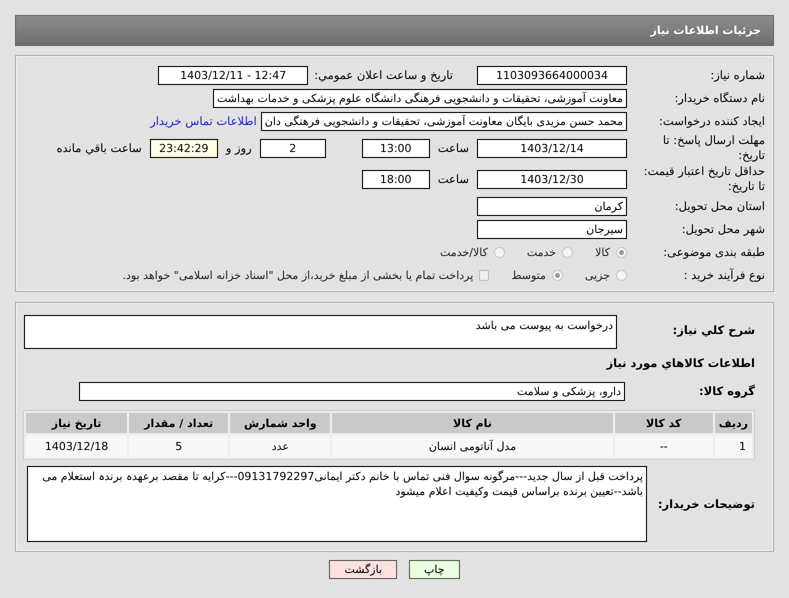  What do you see at coordinates (383, 75) in the screenshot?
I see `field-label: تاریخ و ساعت اعلان عمومي:` at bounding box center [383, 75].